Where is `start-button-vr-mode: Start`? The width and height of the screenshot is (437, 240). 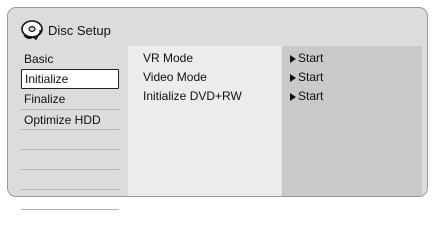 start-button-vr-mode: Start is located at coordinates (352, 58).